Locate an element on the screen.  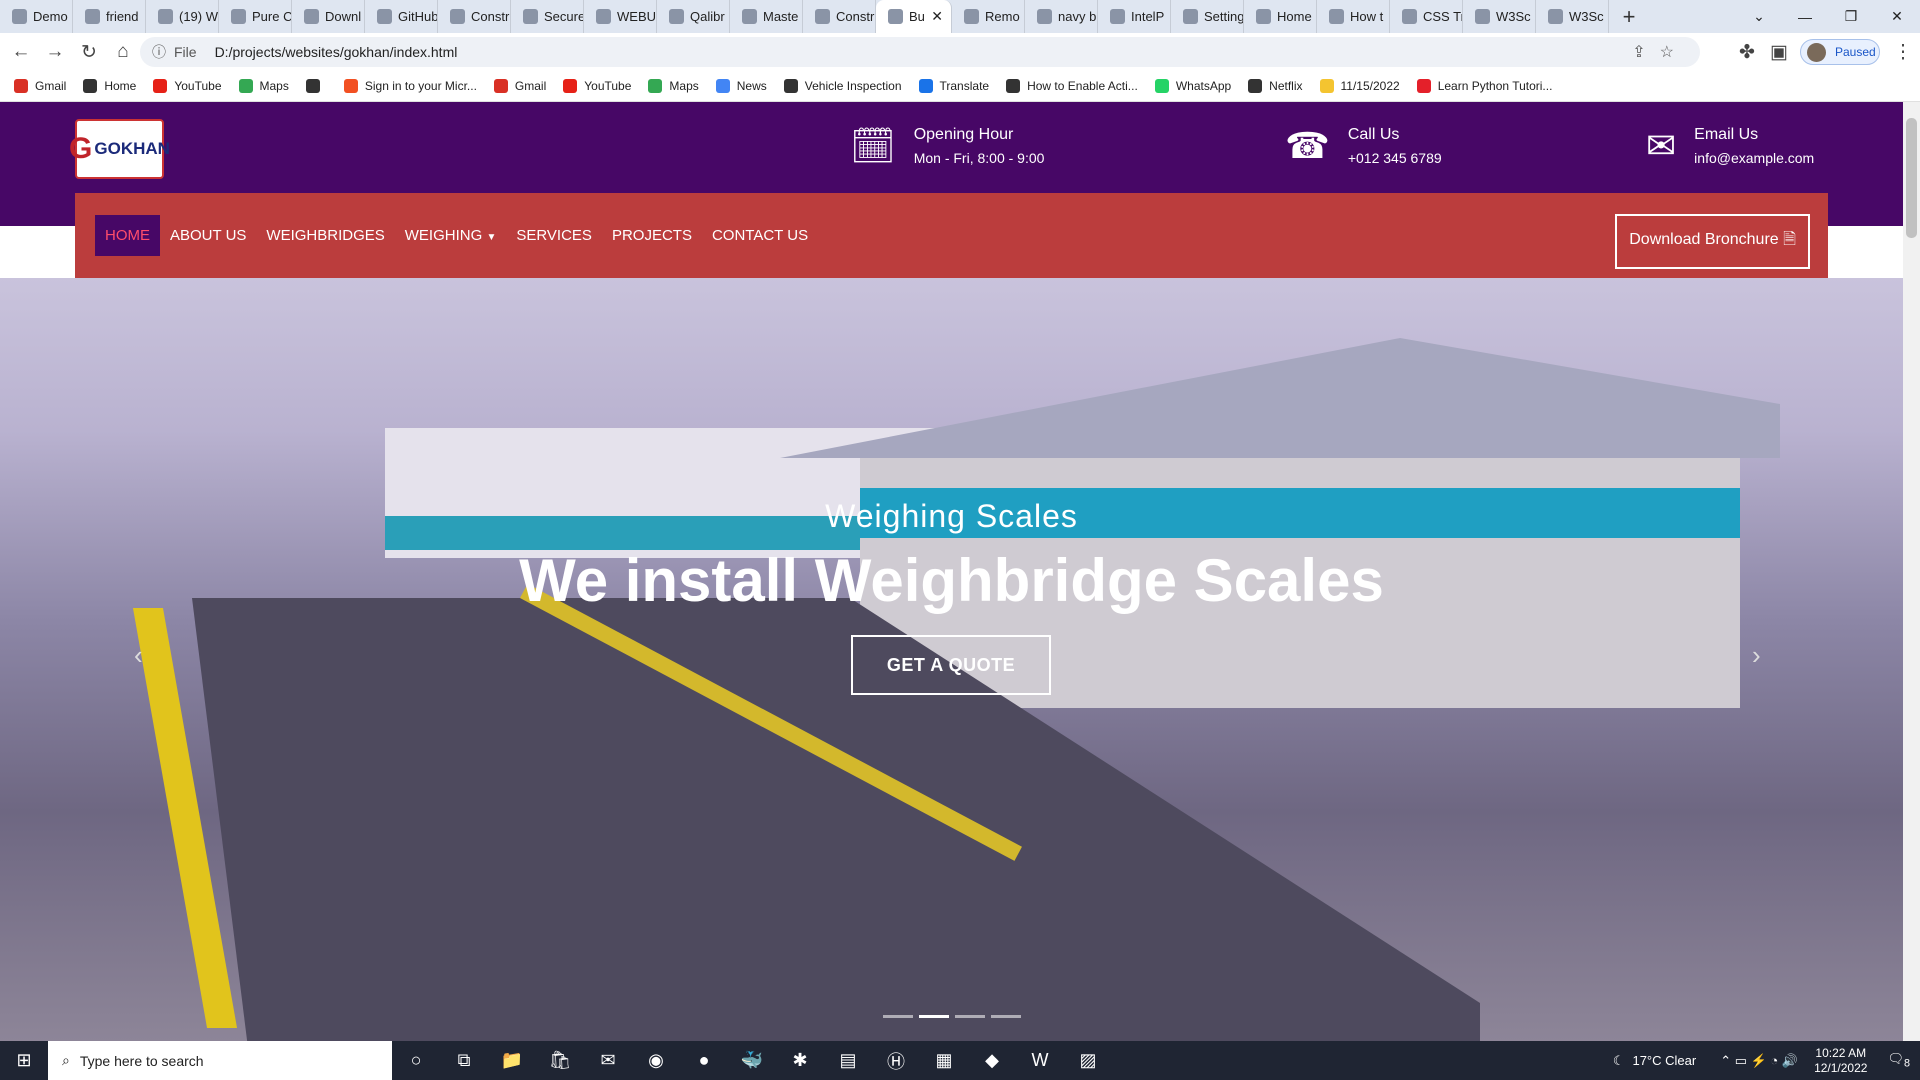
bookmark-item is located at coordinates (316, 86).